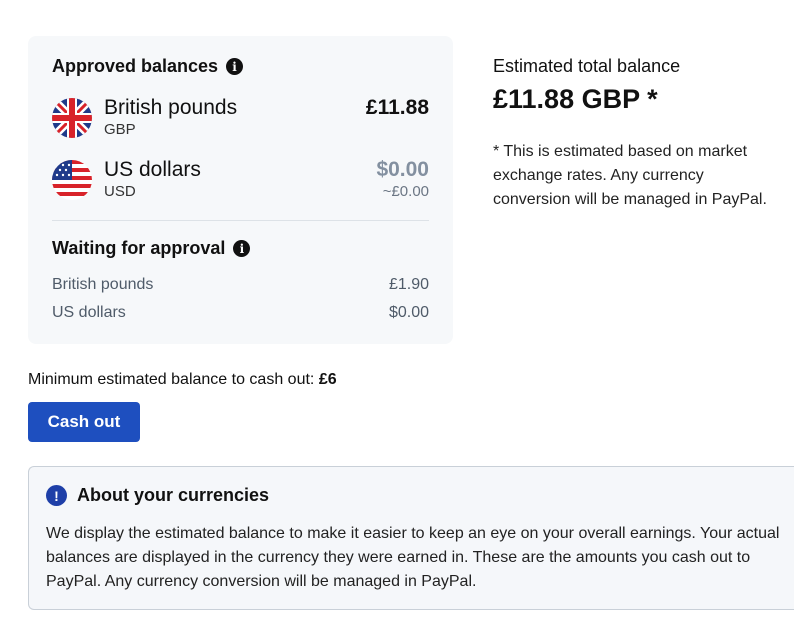 The height and width of the screenshot is (631, 794). What do you see at coordinates (240, 313) in the screenshot?
I see `waiting-row-usd: US dollars $0.00` at bounding box center [240, 313].